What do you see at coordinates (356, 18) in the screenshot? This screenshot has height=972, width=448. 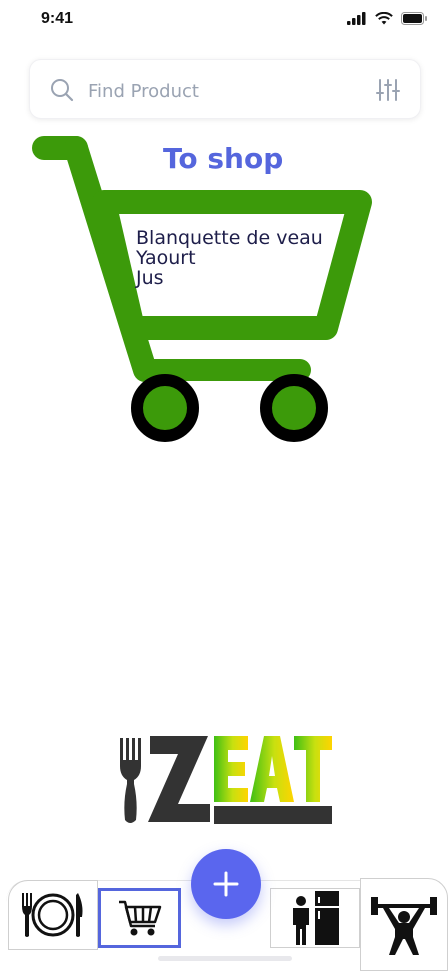 I see `signal-icon` at bounding box center [356, 18].